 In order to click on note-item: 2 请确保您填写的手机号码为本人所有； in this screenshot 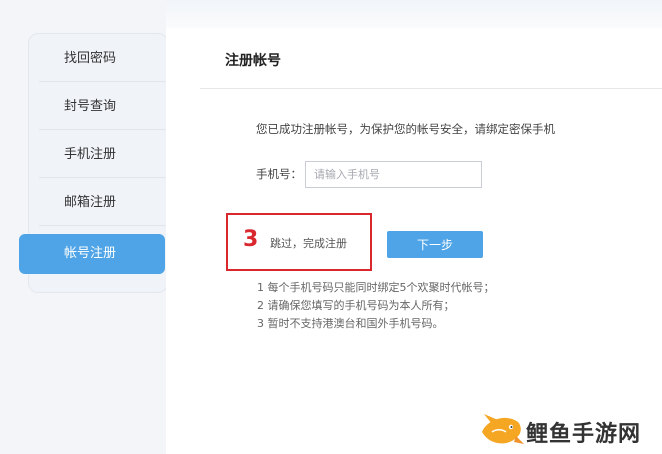, I will do `click(356, 305)`.